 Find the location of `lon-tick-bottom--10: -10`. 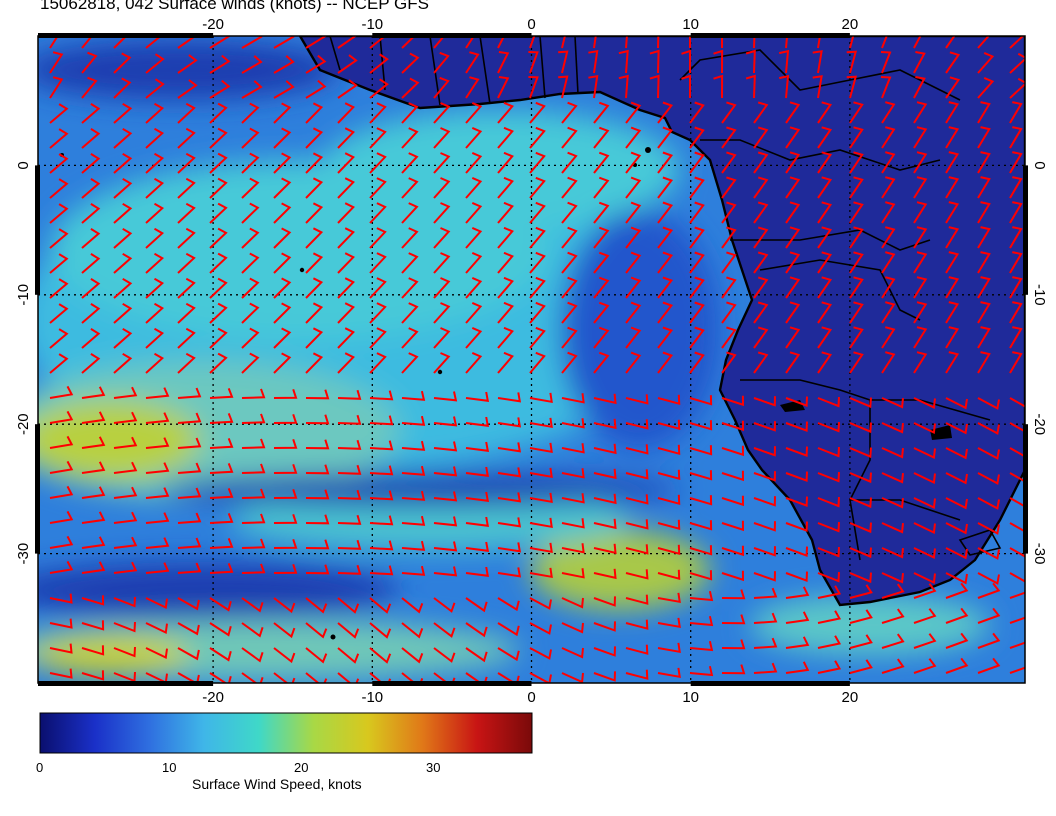

lon-tick-bottom--10: -10 is located at coordinates (372, 697).